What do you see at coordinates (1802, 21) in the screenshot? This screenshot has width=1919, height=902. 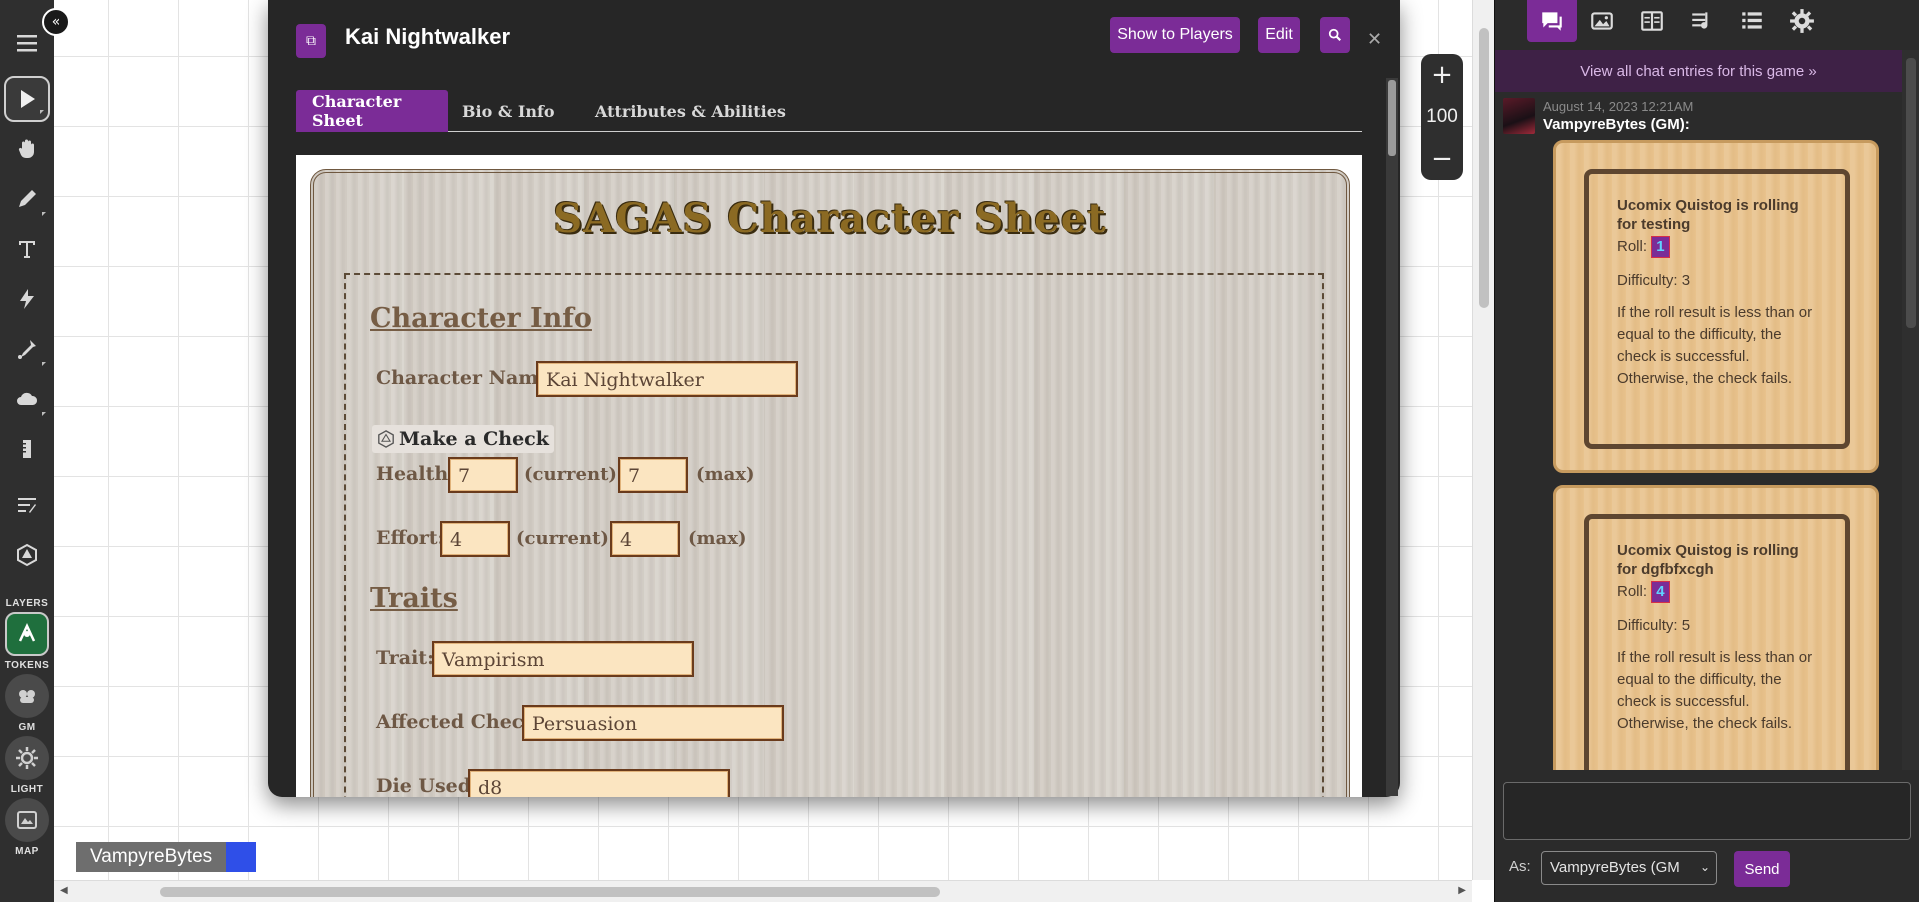 I see `settings-icon` at bounding box center [1802, 21].